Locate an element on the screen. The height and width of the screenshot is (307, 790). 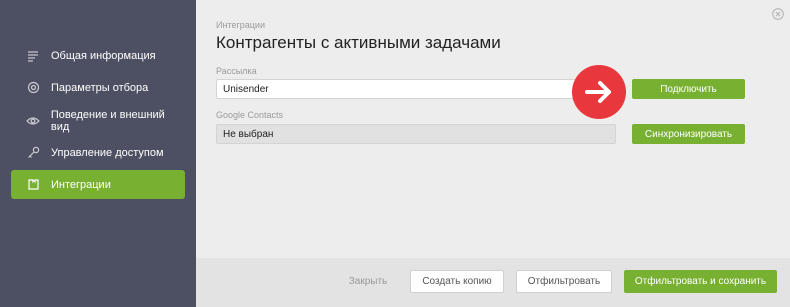
create-copy-button: Создать копию is located at coordinates (457, 281).